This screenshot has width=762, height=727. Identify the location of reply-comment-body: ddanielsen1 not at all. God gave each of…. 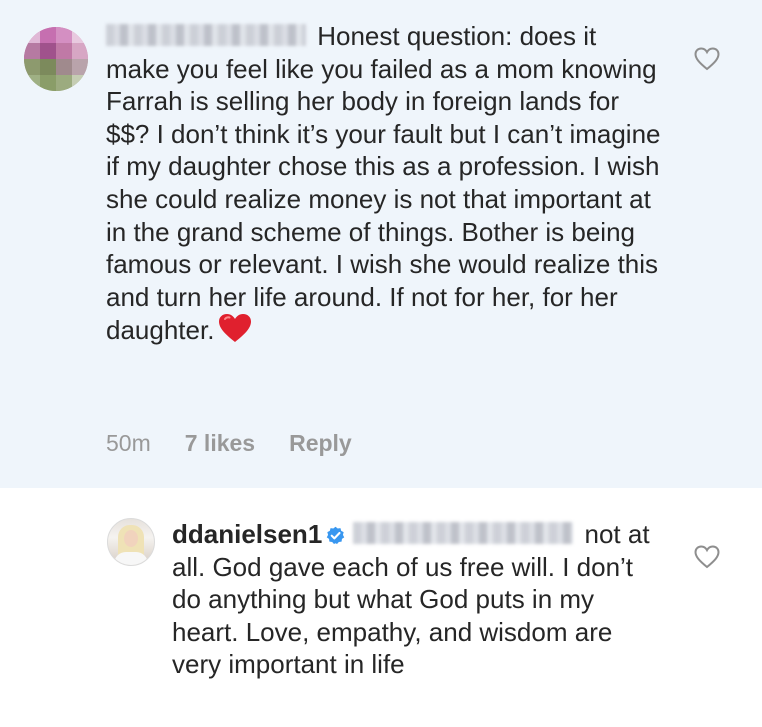
(412, 599).